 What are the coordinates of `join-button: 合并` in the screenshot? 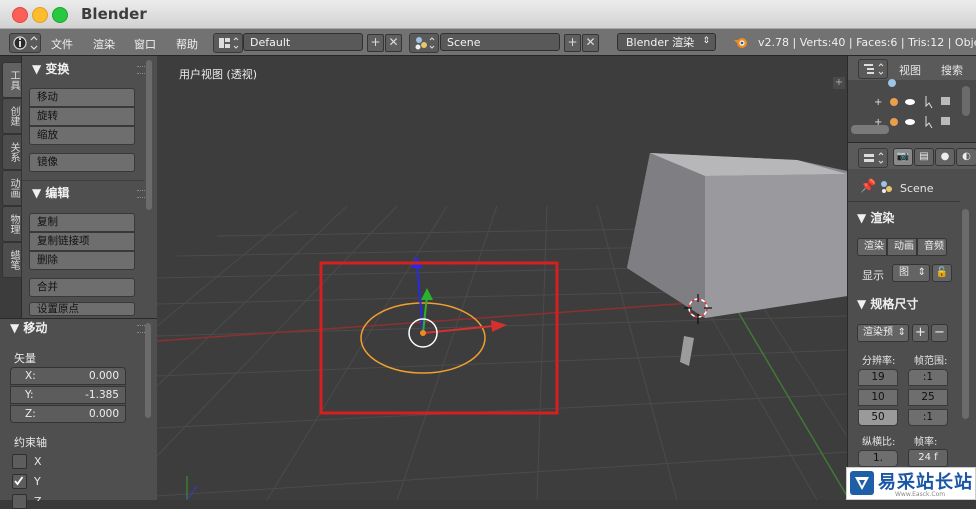 It's located at (82, 287).